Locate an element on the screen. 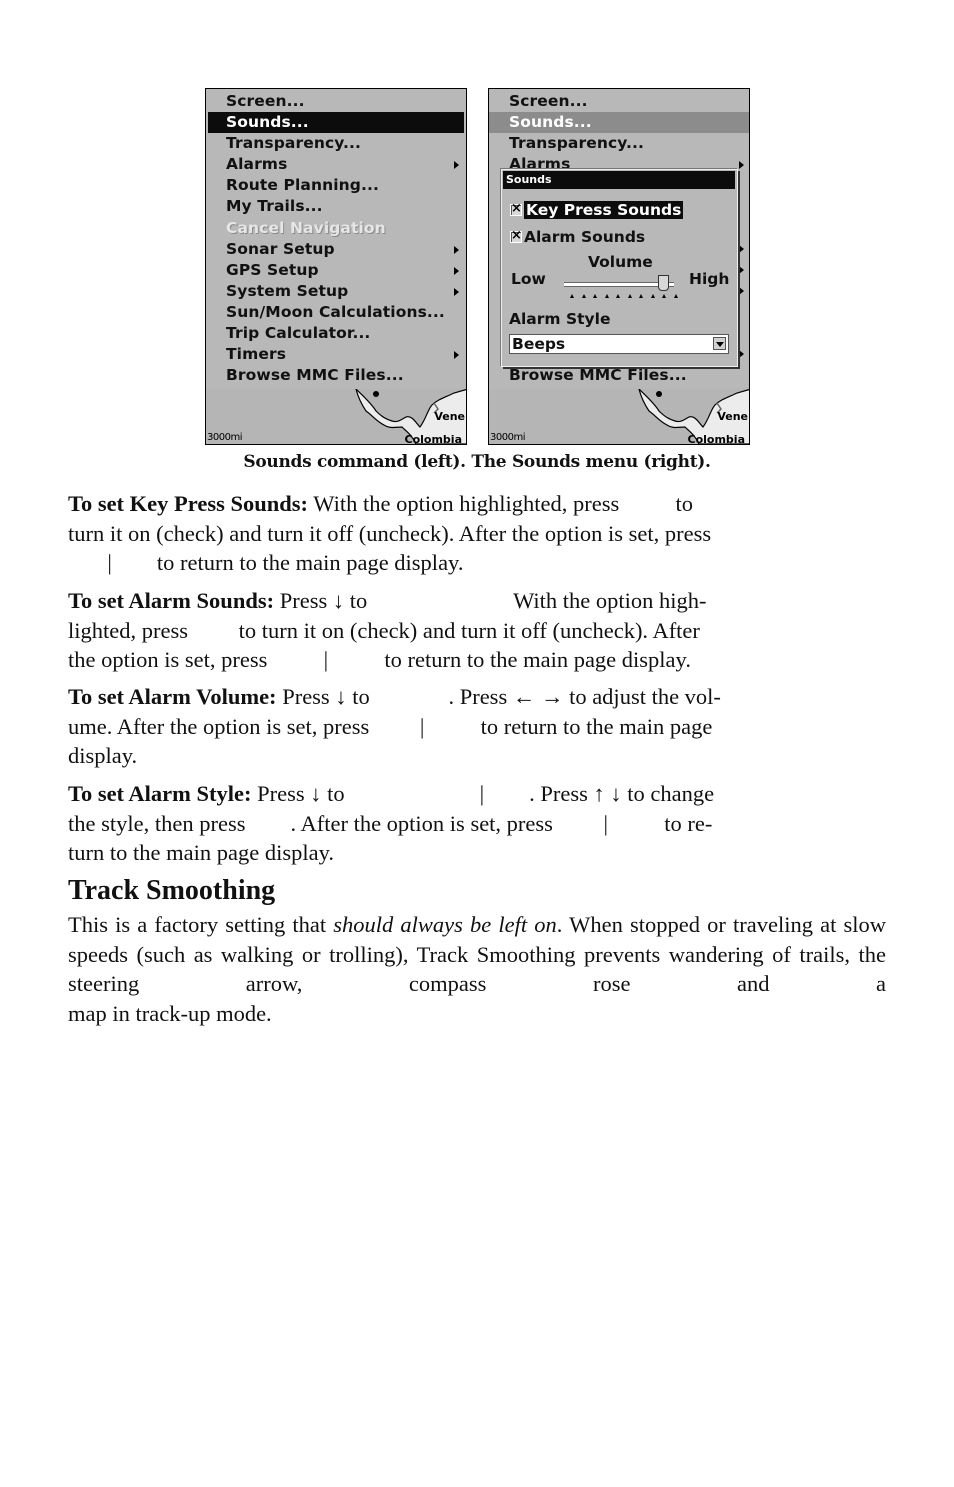  instruction-text: display. is located at coordinates (103, 755).